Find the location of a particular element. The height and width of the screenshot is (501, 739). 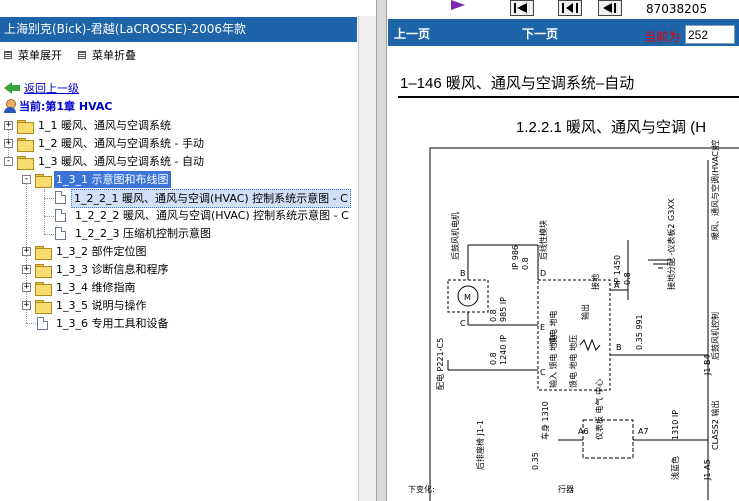

prev-page-link: 上一页 is located at coordinates (412, 33).